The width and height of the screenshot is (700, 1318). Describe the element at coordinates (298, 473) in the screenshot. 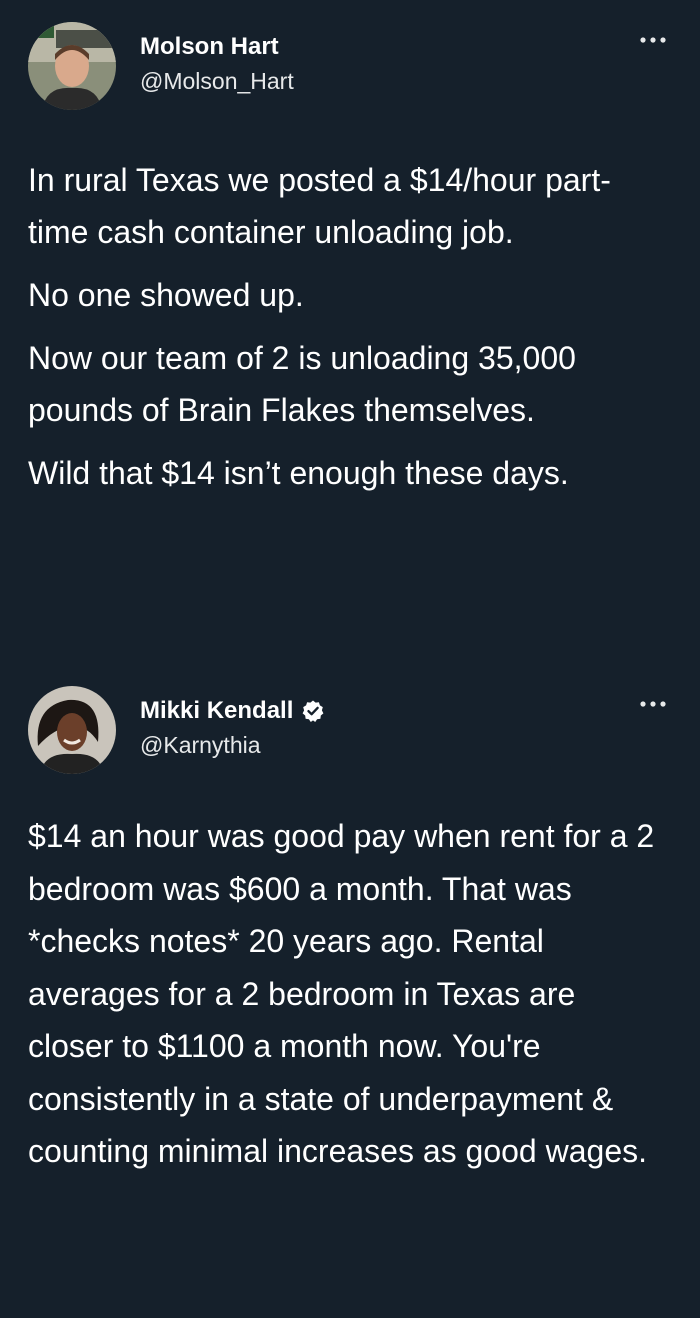

I see `tweet-paragraph: Wild that $14 isn’t enough these days.` at that location.